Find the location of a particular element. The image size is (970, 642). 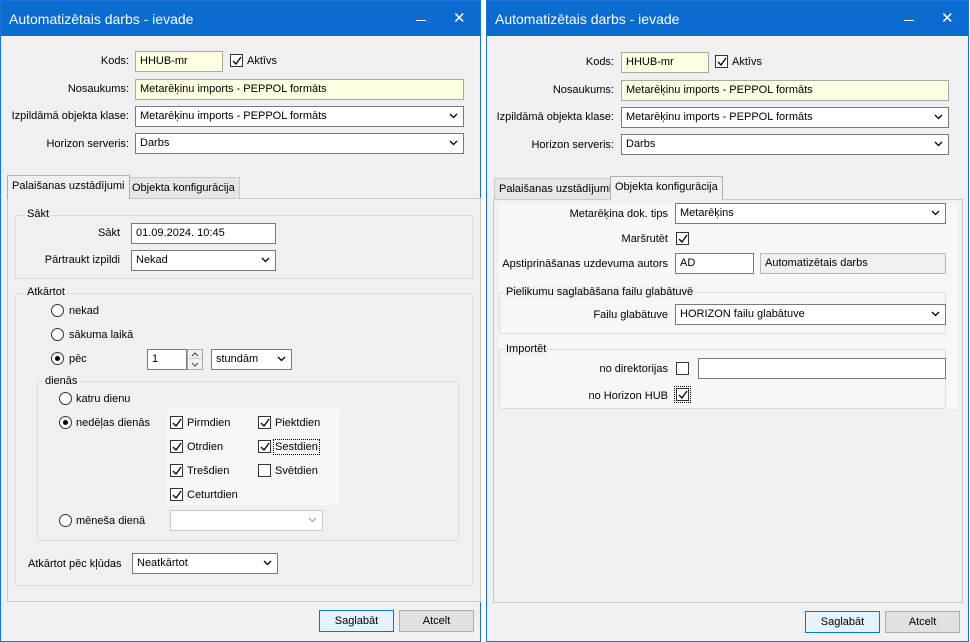

checkbox-tresdien is located at coordinates (176, 470).